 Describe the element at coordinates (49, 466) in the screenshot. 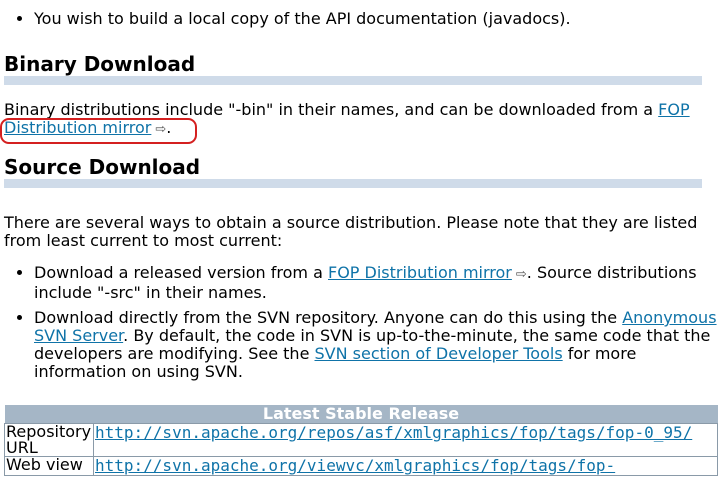

I see `table-cell-label: Web view` at that location.